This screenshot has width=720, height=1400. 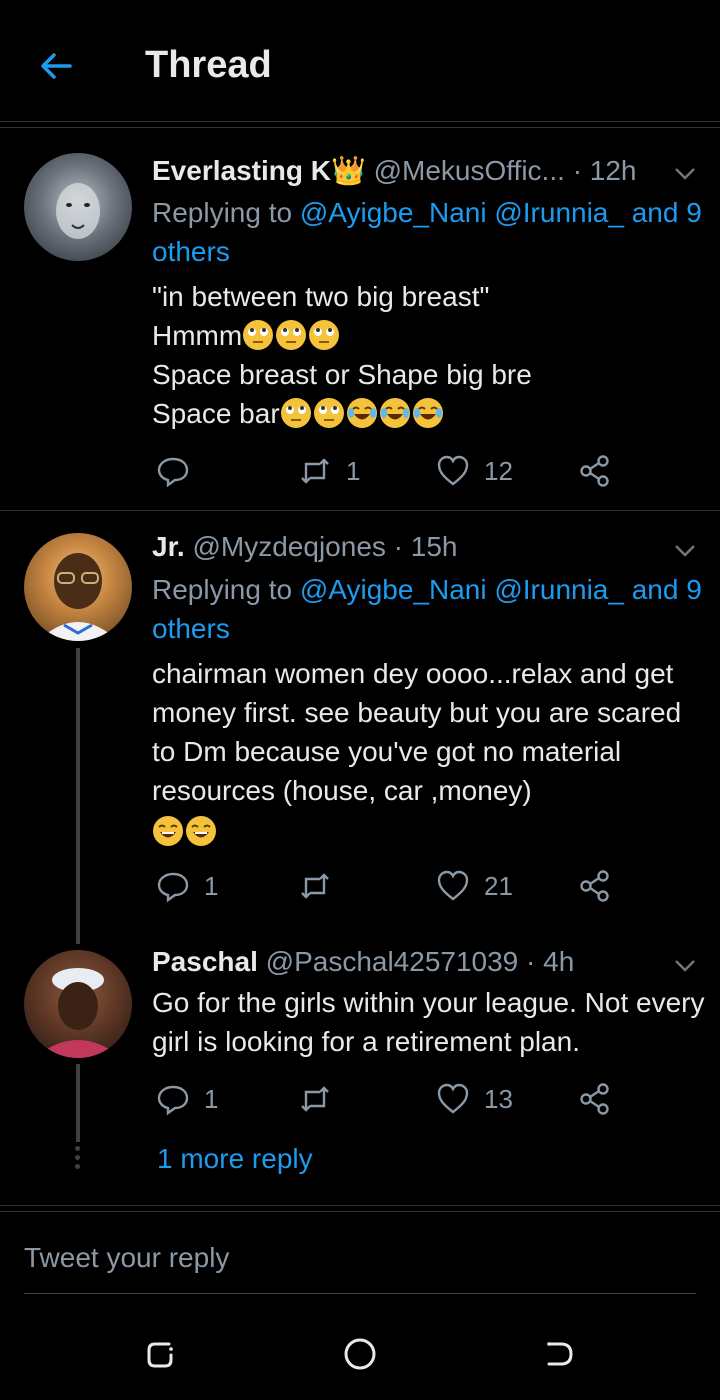 I want to click on reply-input: Tweet your reply, so click(x=126, y=1258).